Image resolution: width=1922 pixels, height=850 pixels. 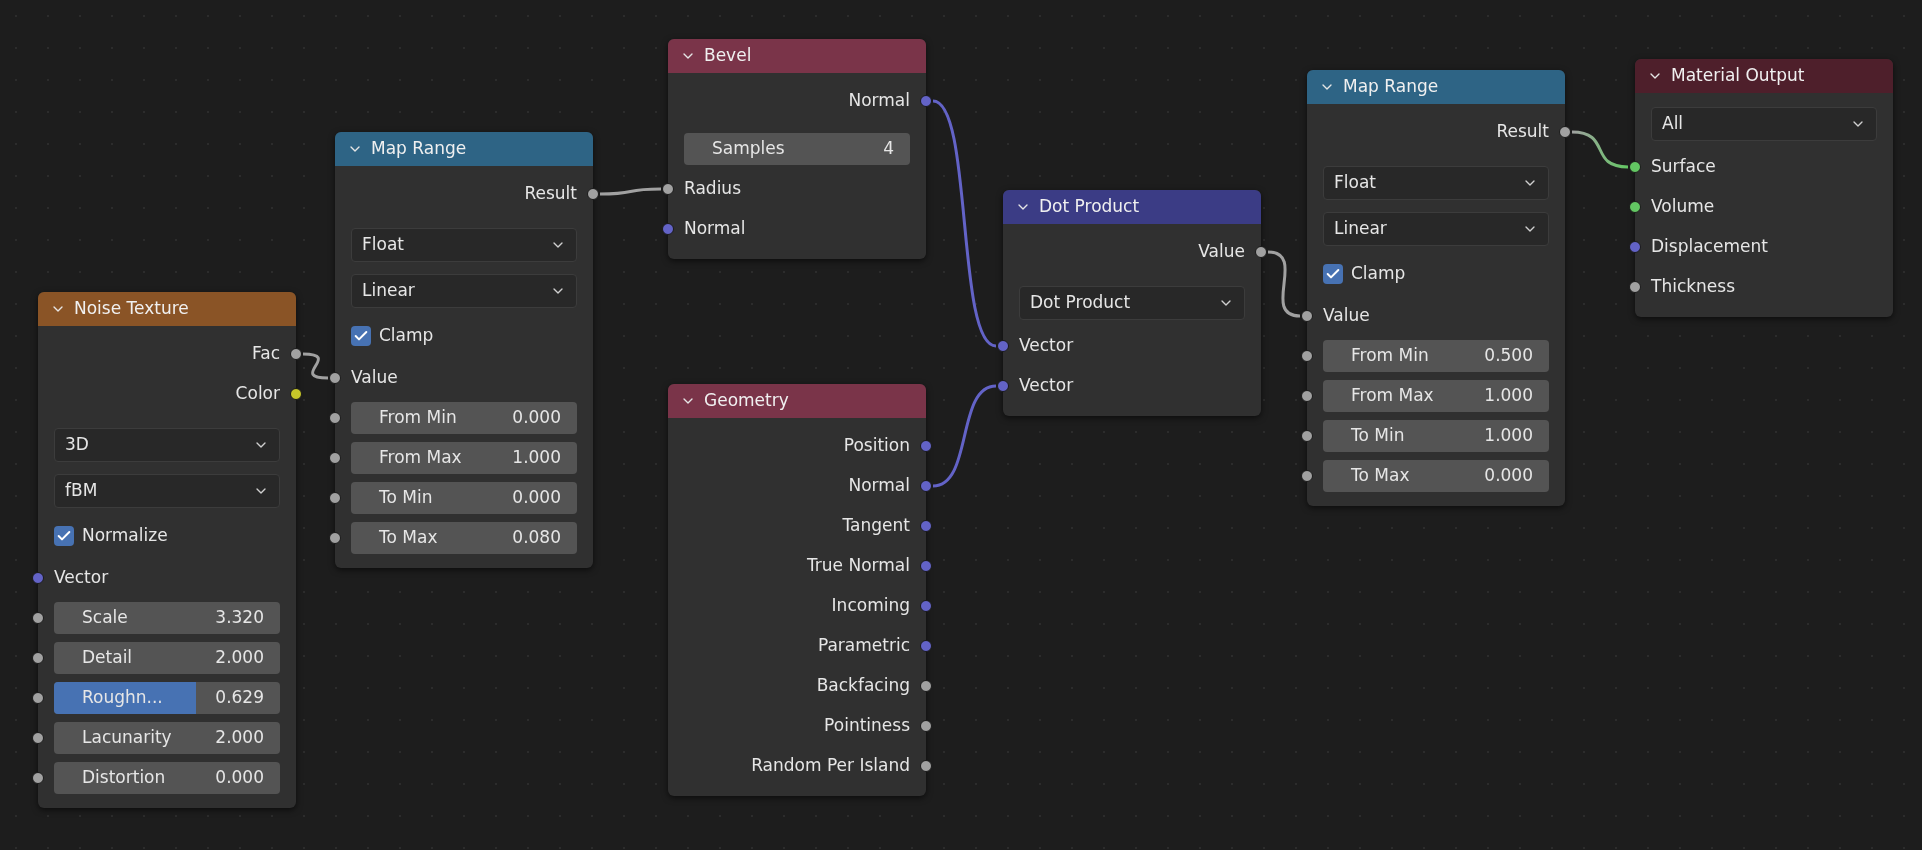 What do you see at coordinates (418, 418) in the screenshot?
I see `field-label: From Min` at bounding box center [418, 418].